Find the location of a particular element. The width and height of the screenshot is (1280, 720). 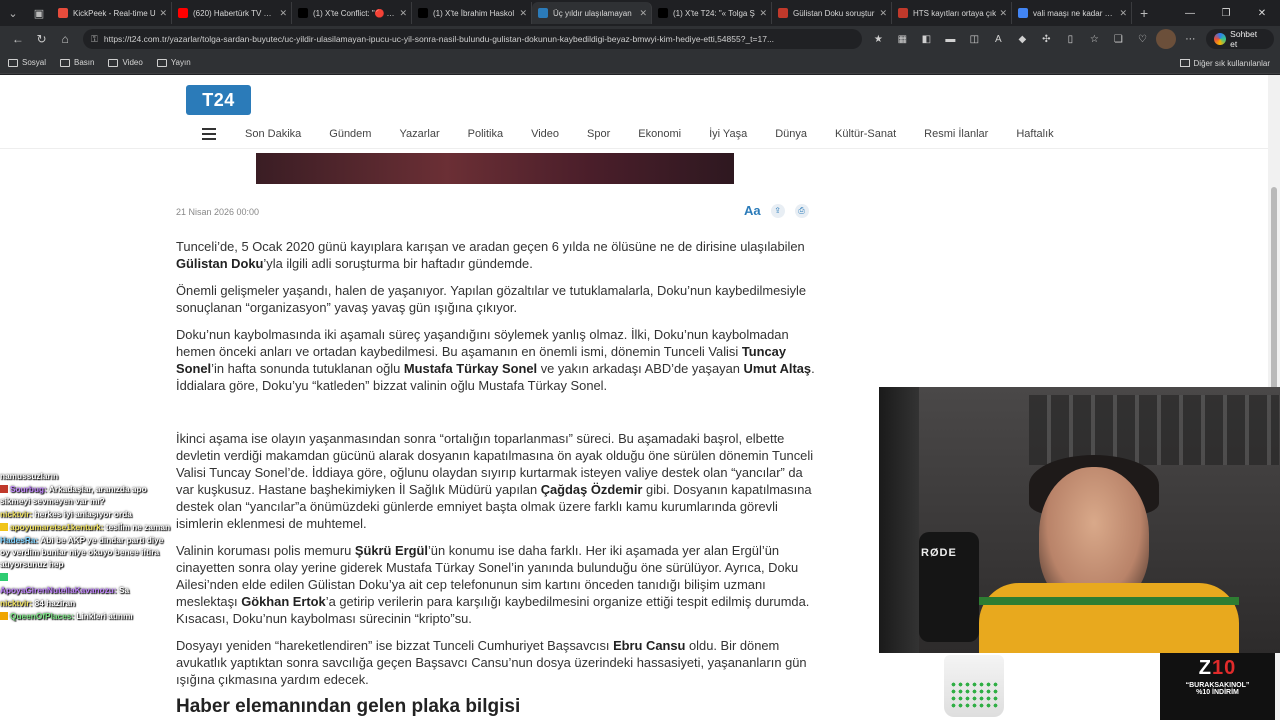

browser-tab: (1) X'te Conflict: "🔴 AÇ ✕ is located at coordinates (352, 13).